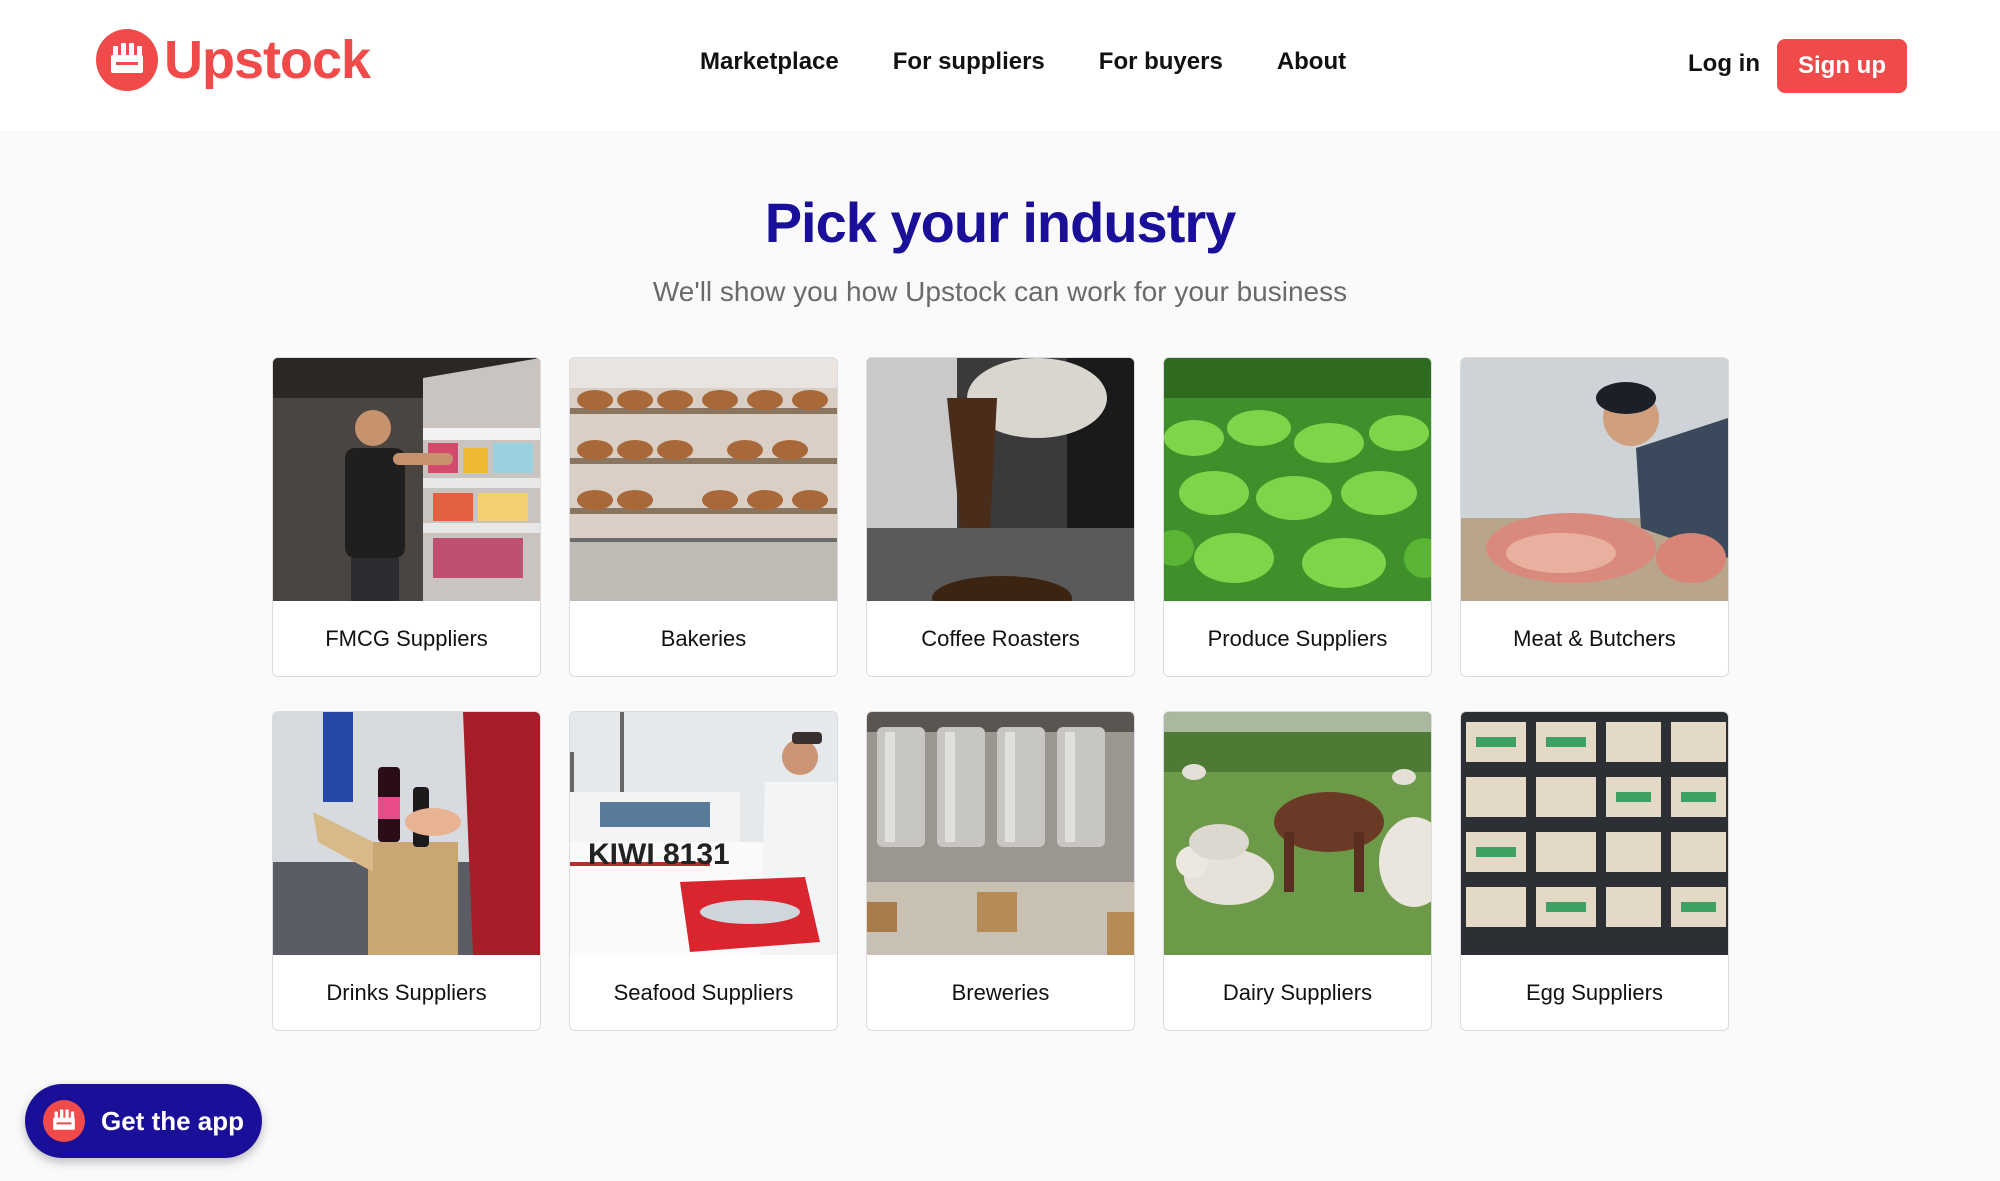  Describe the element at coordinates (1161, 62) in the screenshot. I see `nav-for-buyers: For buyers` at that location.